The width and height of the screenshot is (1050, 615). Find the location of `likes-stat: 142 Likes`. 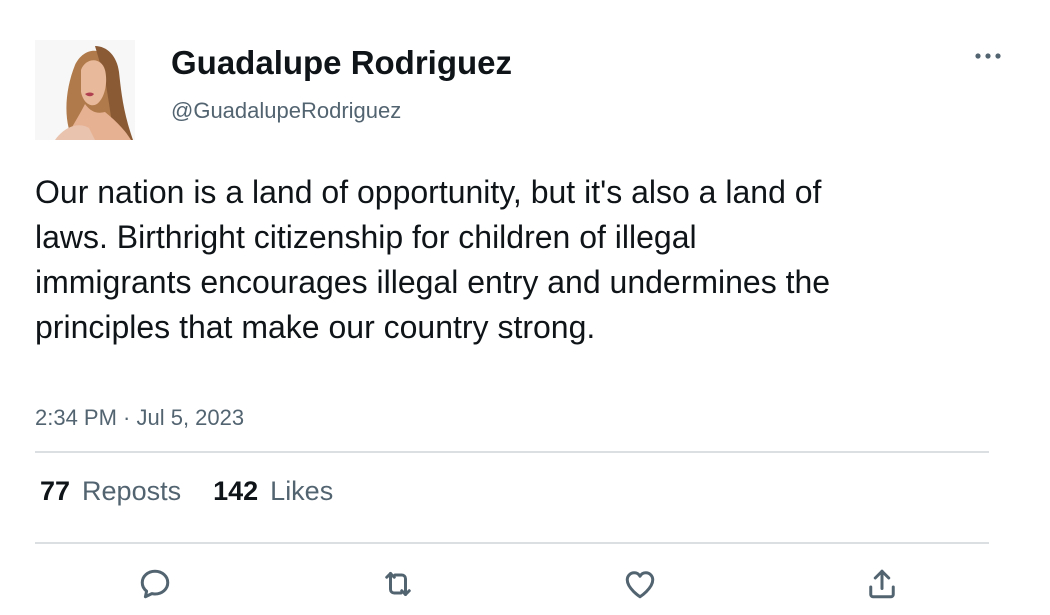

likes-stat: 142 Likes is located at coordinates (273, 491).